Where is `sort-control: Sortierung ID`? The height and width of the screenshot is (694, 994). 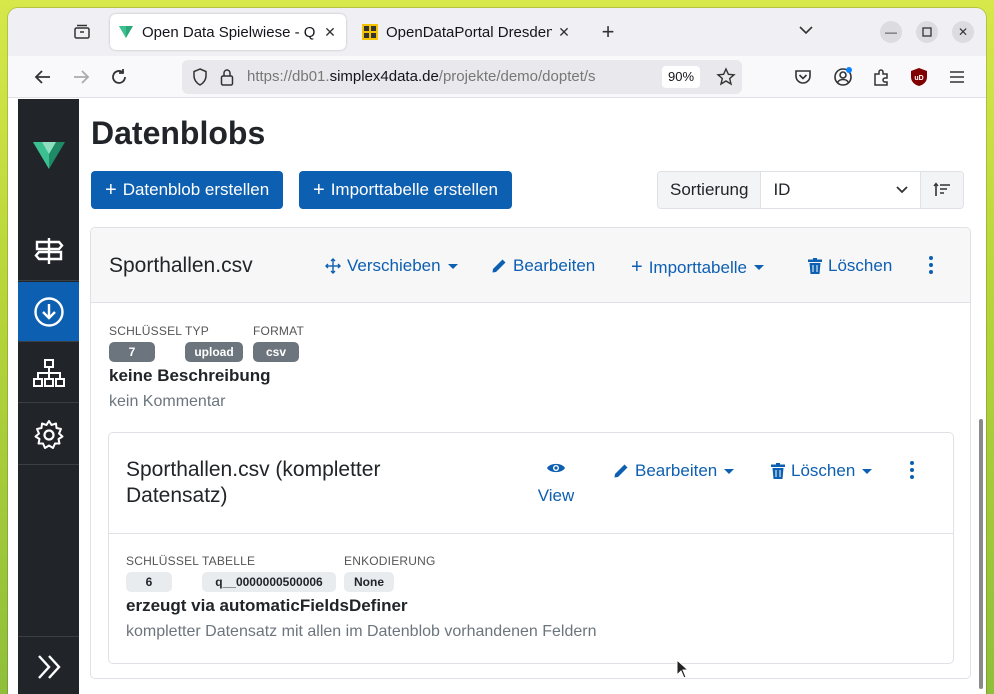 sort-control: Sortierung ID is located at coordinates (811, 190).